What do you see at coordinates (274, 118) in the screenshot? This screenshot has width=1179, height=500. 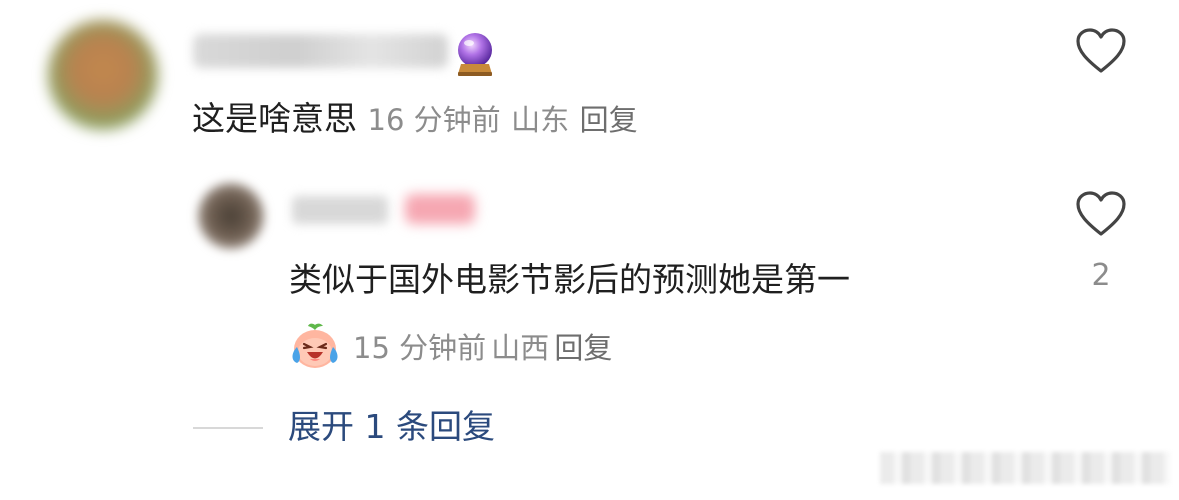 I see `comment-text: 这是啥意思` at bounding box center [274, 118].